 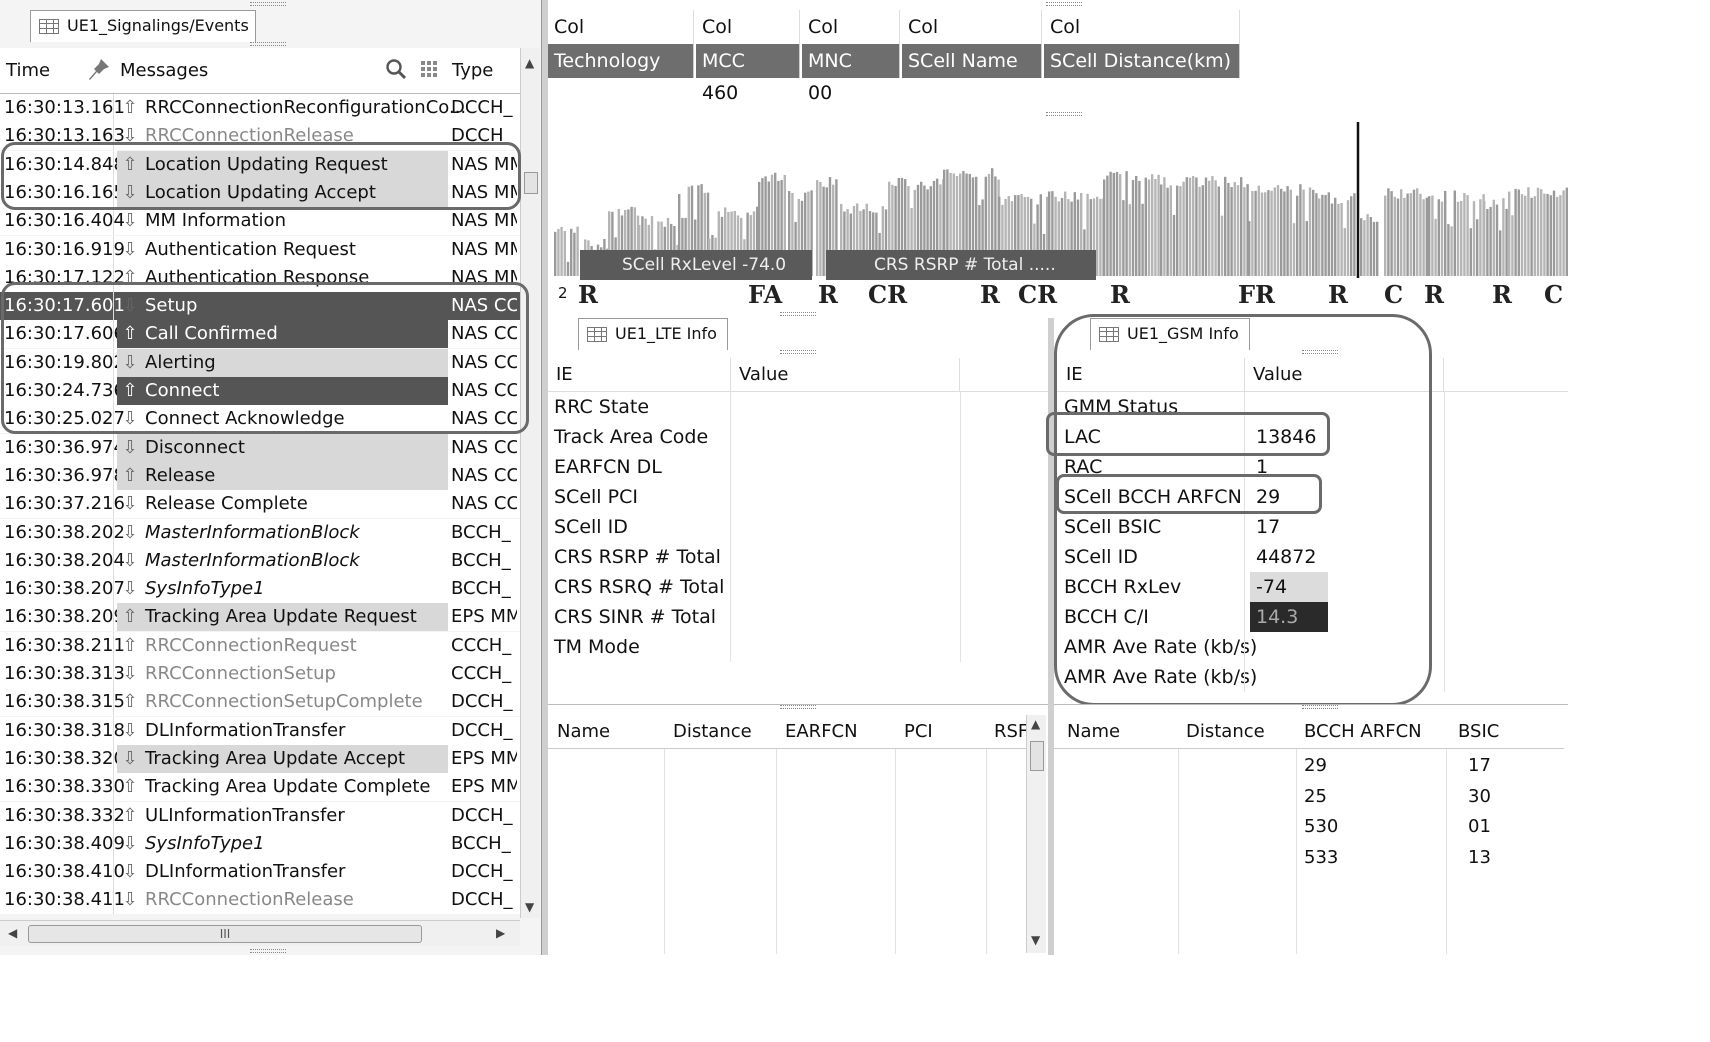 I want to click on message-row: 16:30:38.411 RRCConnectionRelease ⇩ DCCH_, so click(x=260, y=900).